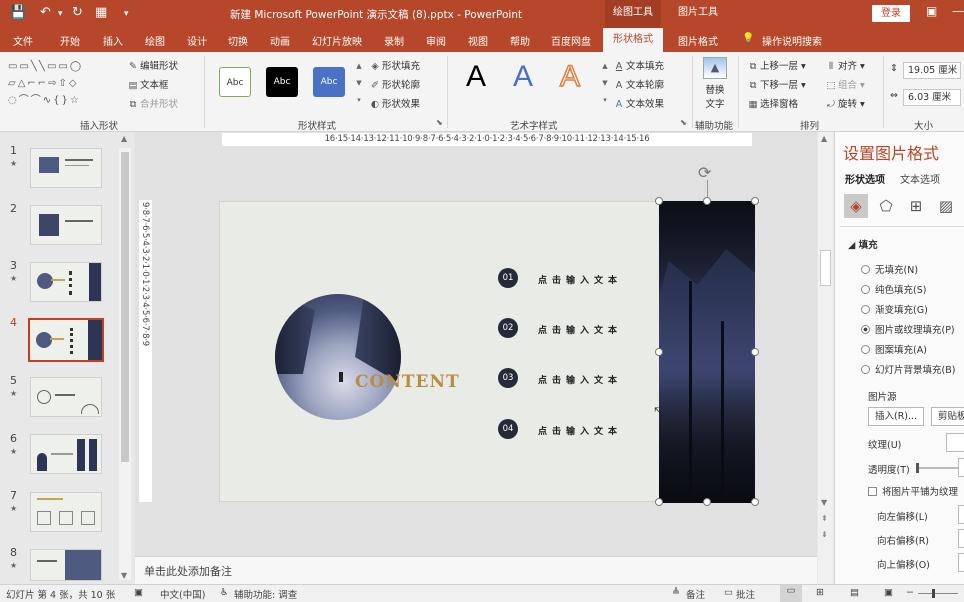 The width and height of the screenshot is (964, 602). I want to click on fill-section-header: ◢ 填充, so click(863, 244).